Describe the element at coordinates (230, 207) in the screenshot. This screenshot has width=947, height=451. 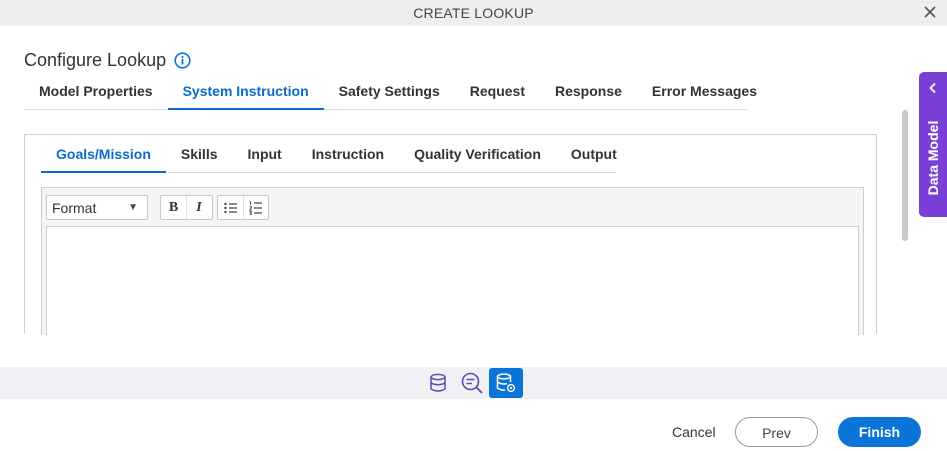
I see `bulleted-list-icon` at that location.